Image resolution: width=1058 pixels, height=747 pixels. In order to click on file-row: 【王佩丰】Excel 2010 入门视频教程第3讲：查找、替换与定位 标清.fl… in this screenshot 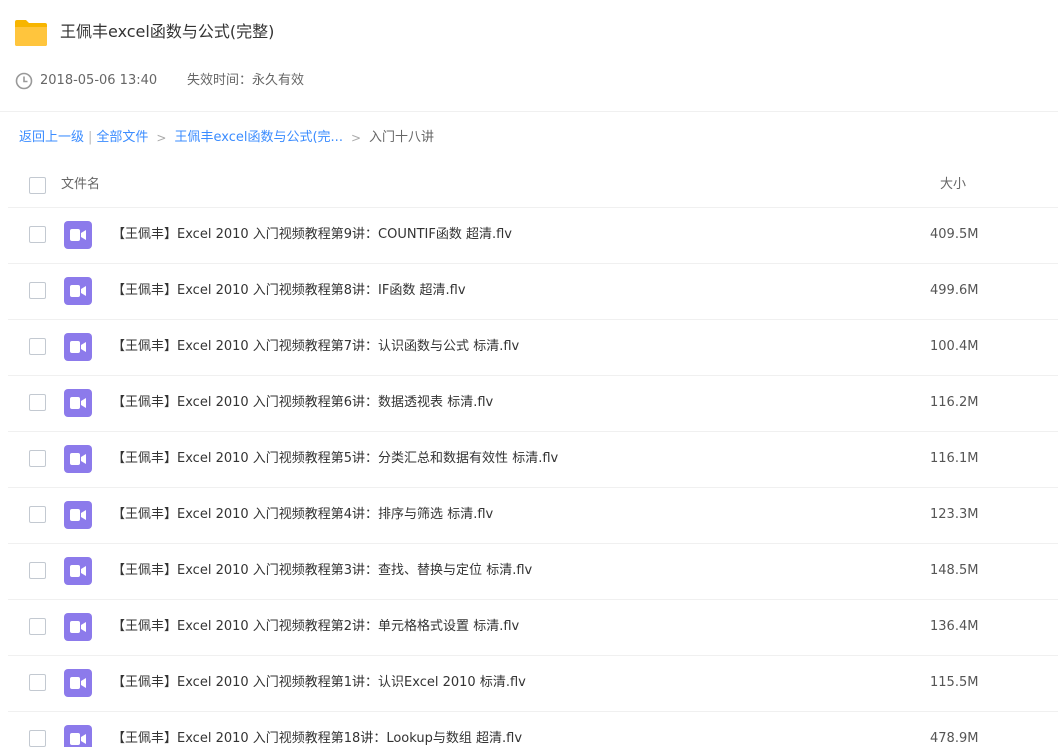, I will do `click(533, 572)`.